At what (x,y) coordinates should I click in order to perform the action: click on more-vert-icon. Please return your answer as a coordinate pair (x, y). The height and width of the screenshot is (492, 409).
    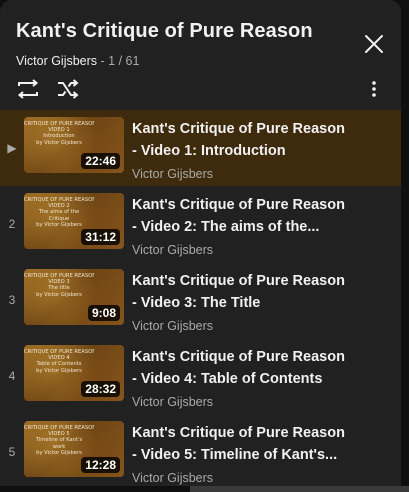
    Looking at the image, I should click on (374, 89).